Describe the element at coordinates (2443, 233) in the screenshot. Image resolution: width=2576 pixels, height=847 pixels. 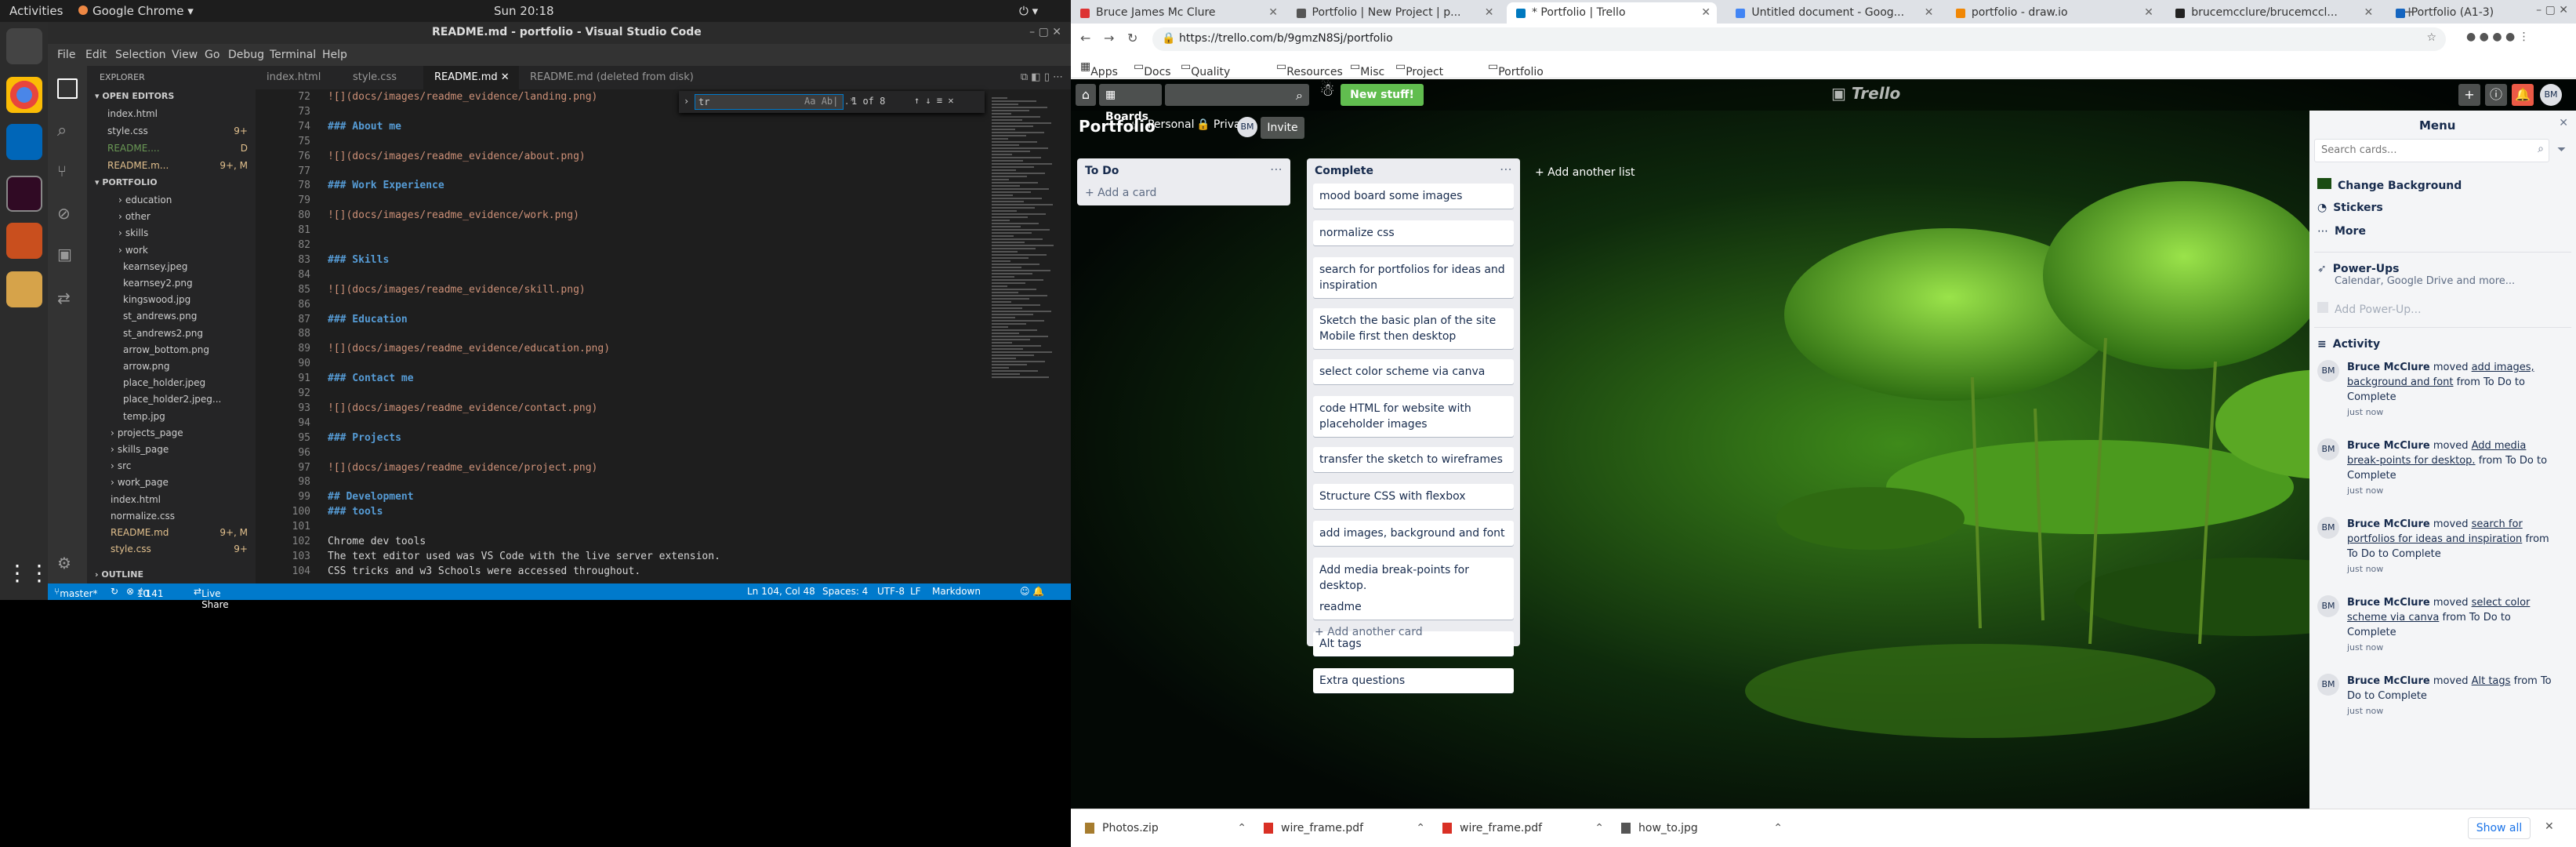
I see `more-item: ⋯ More` at that location.